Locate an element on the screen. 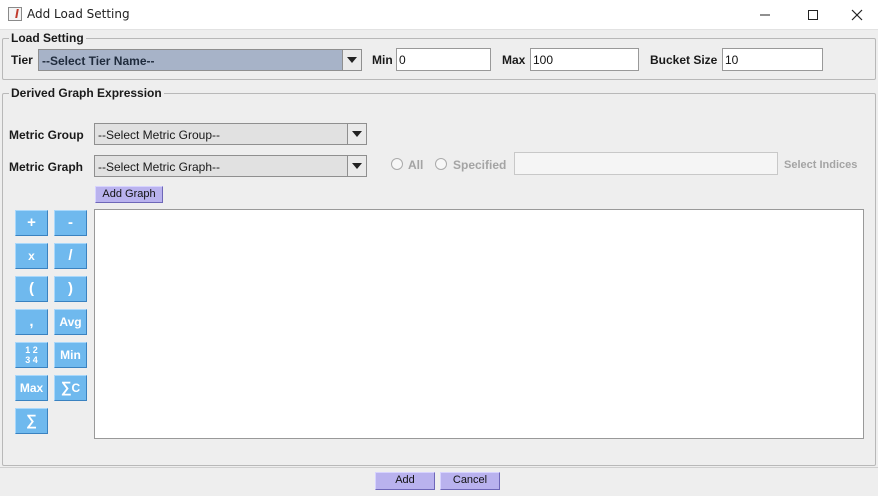  java-app-icon is located at coordinates (15, 14).